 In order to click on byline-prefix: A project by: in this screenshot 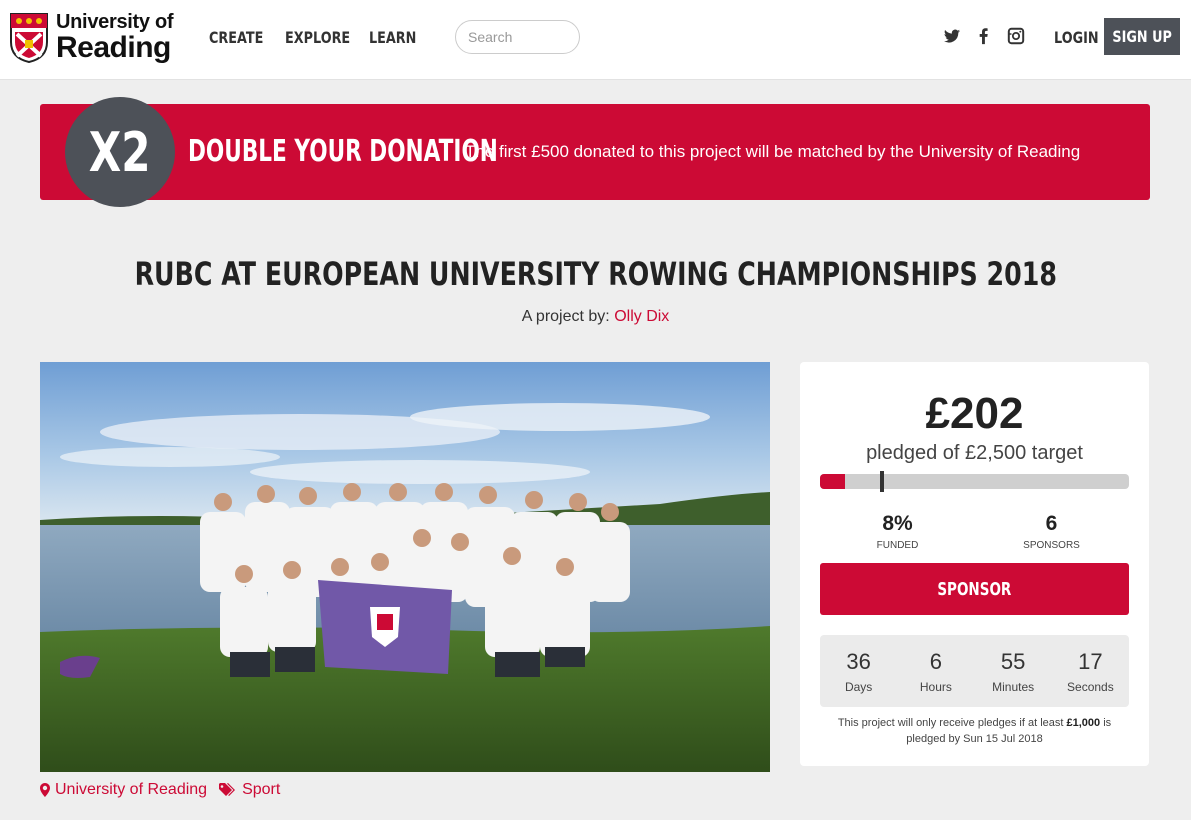, I will do `click(565, 316)`.